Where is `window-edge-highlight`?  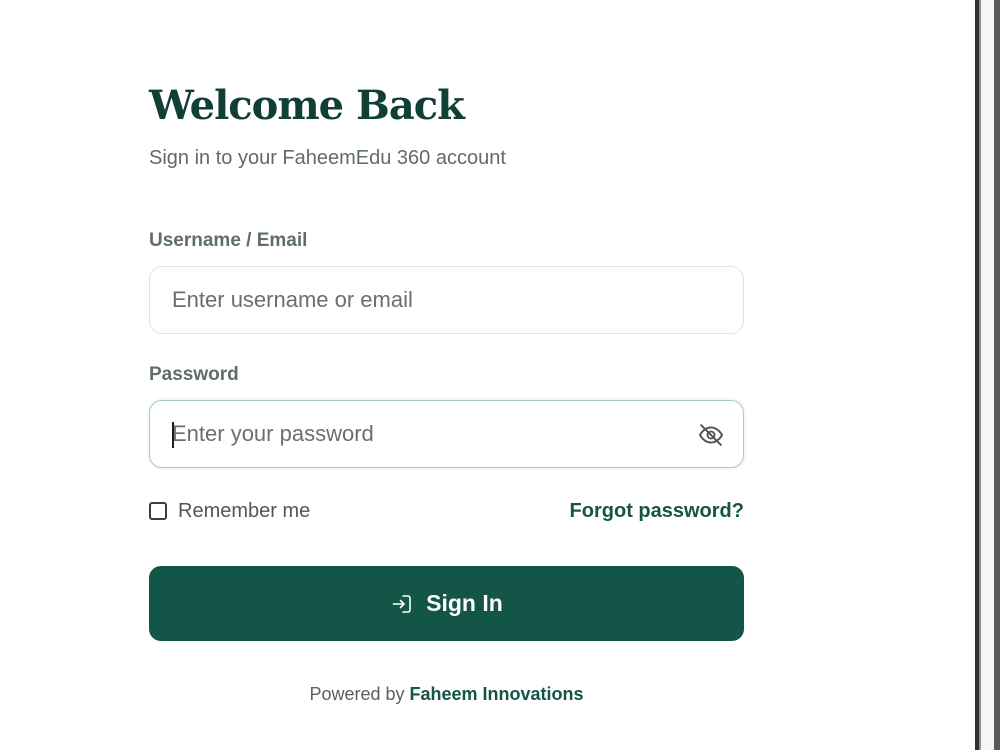 window-edge-highlight is located at coordinates (980, 375).